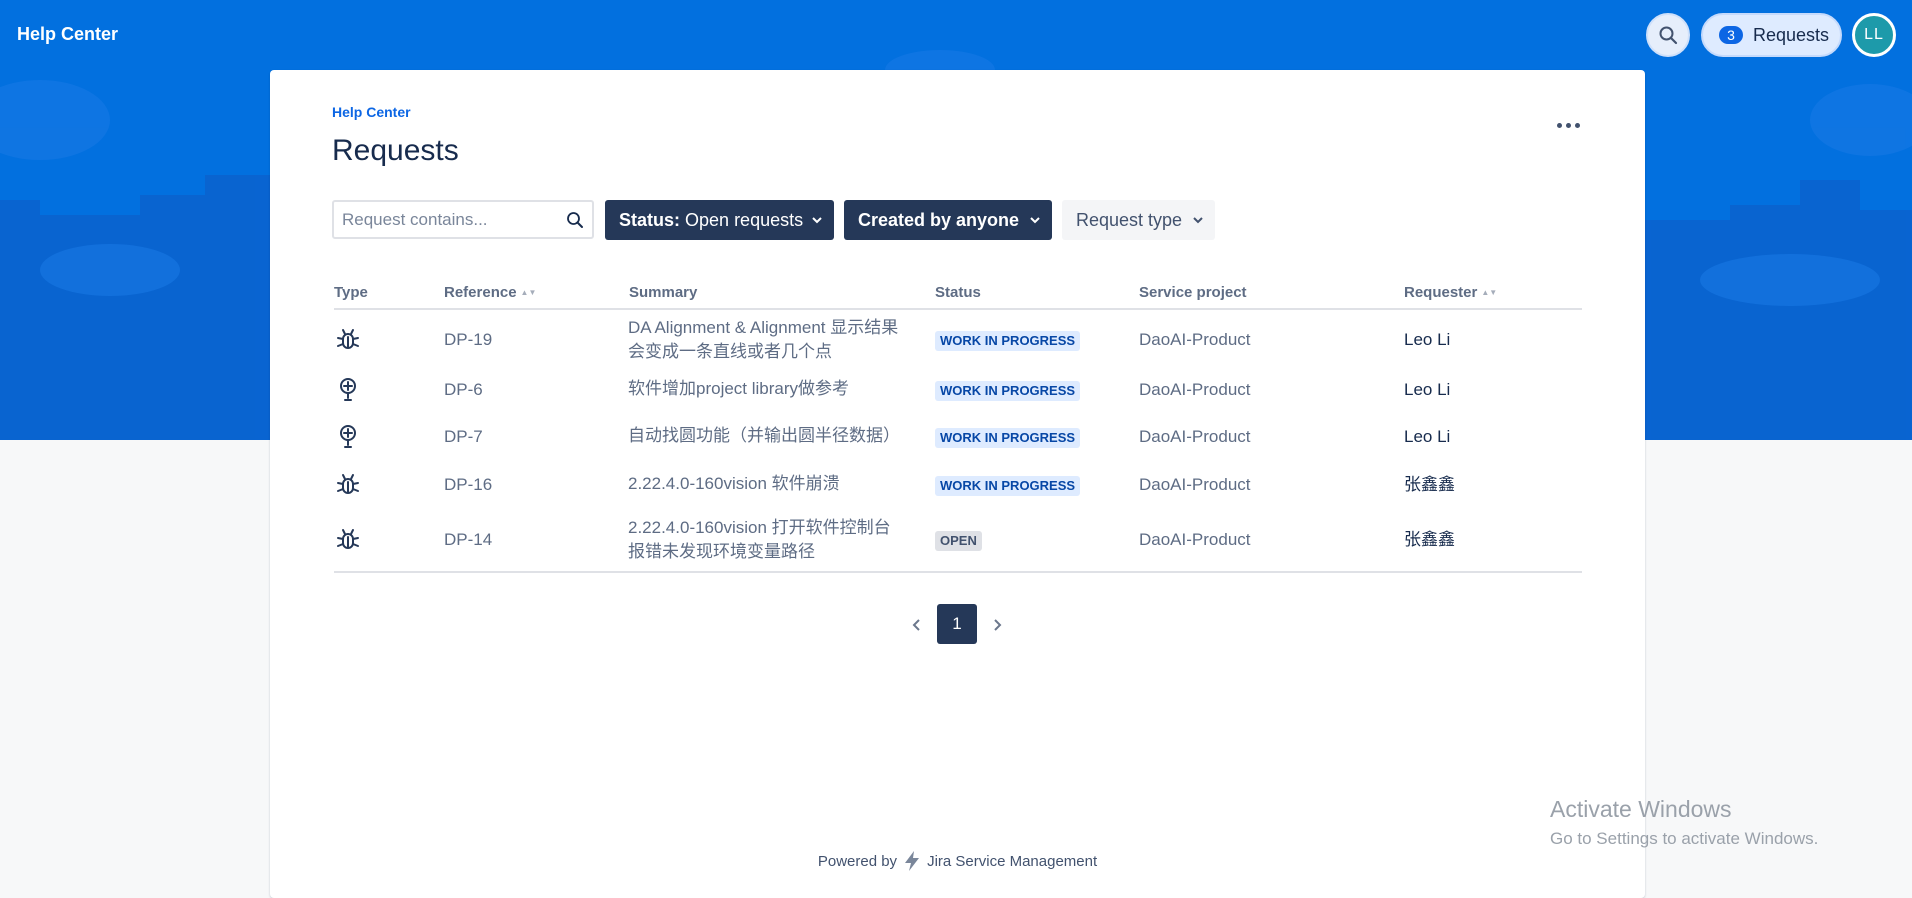 The height and width of the screenshot is (898, 1912). Describe the element at coordinates (734, 484) in the screenshot. I see `request-summary: 2.22.4.0-160vision 软件崩溃` at that location.